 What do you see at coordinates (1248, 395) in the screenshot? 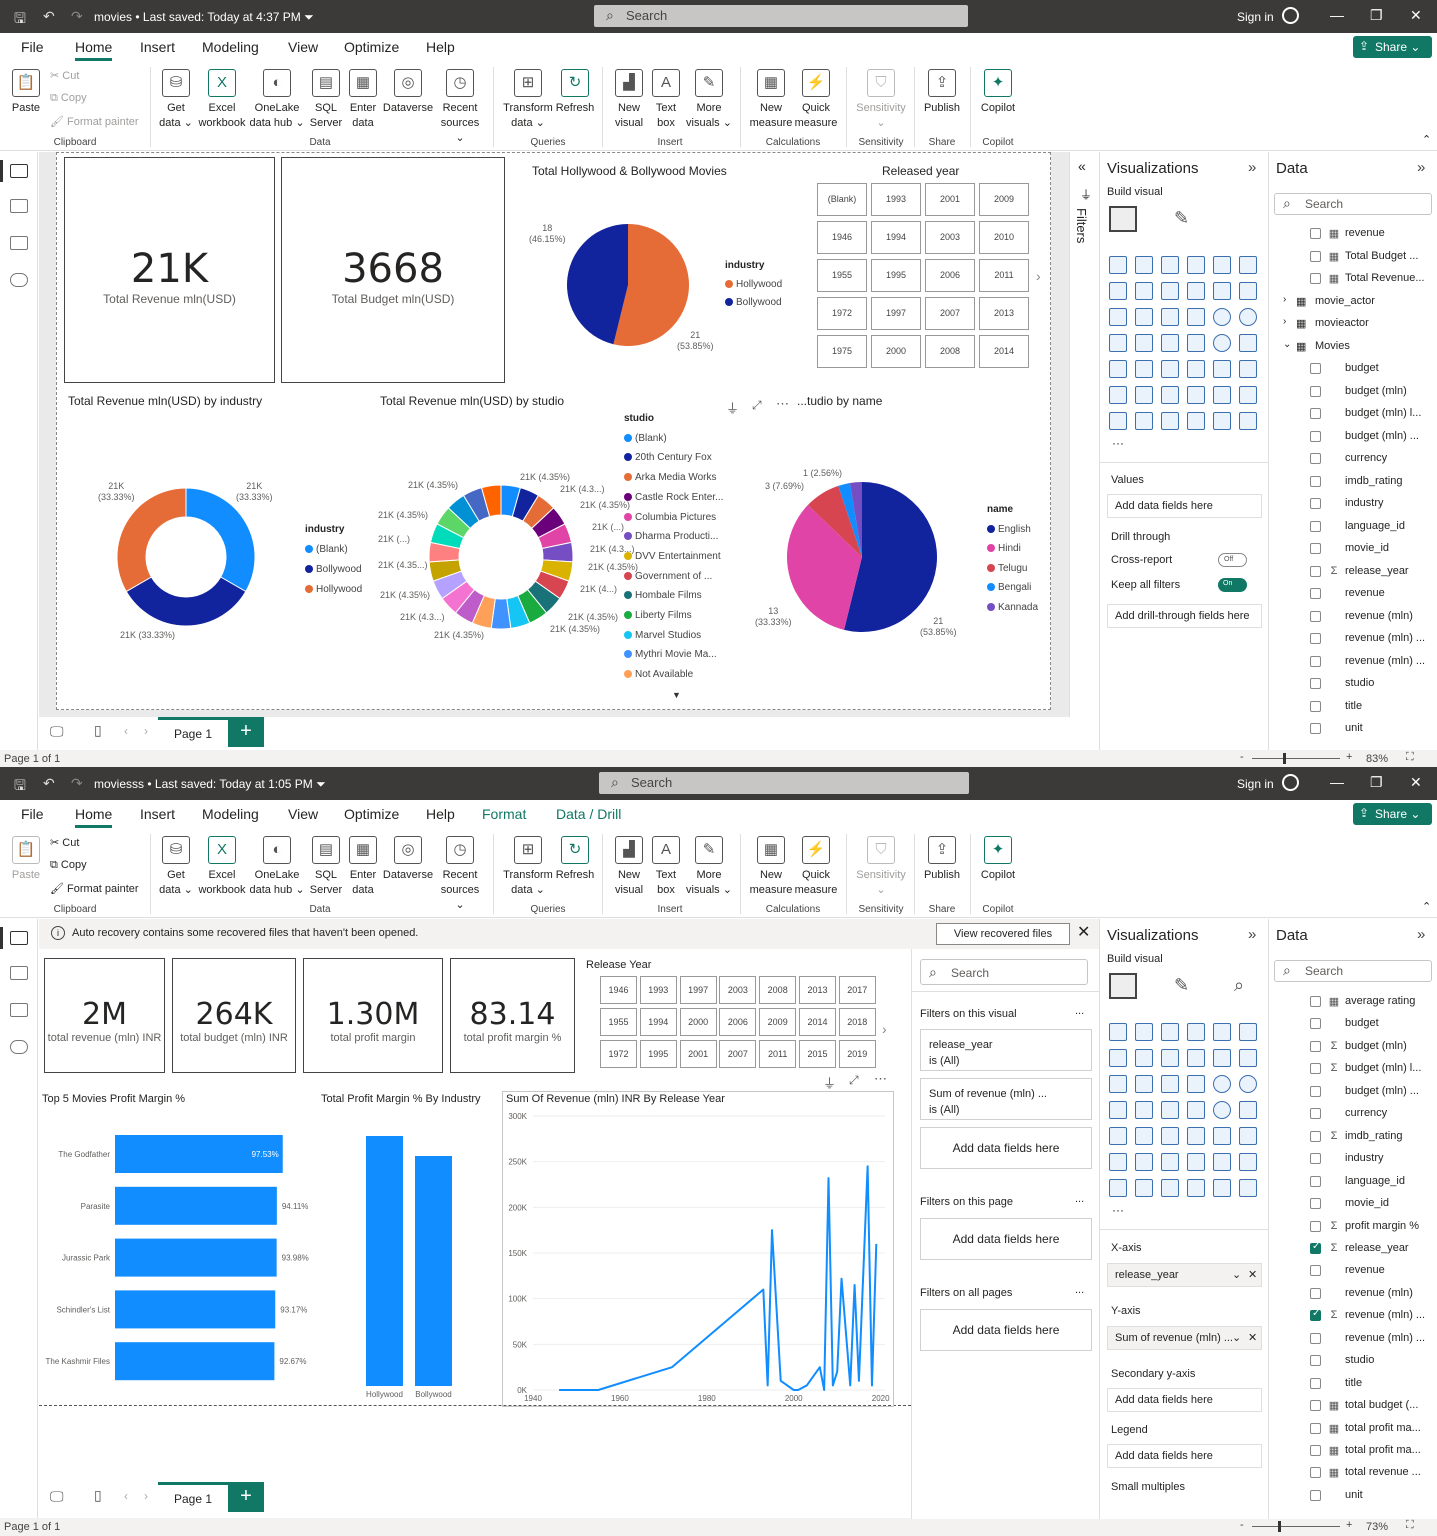
I see `goals-icon` at bounding box center [1248, 395].